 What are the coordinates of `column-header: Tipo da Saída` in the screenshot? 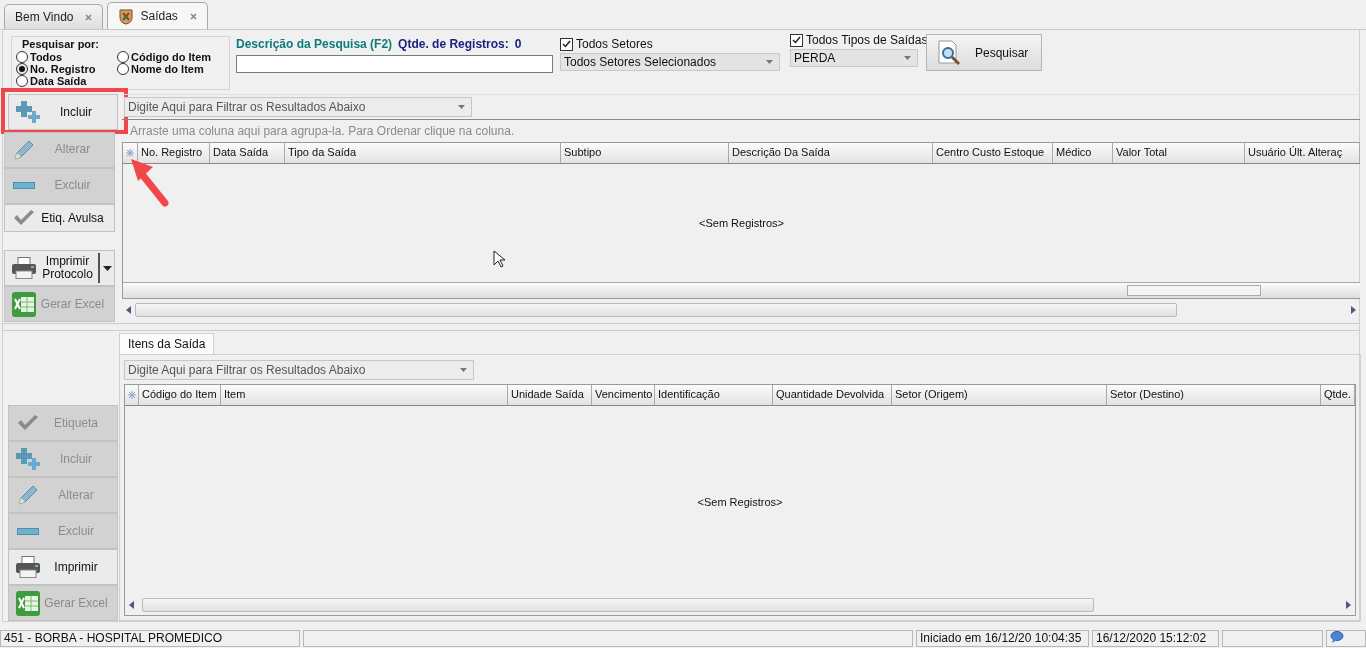 It's located at (423, 153).